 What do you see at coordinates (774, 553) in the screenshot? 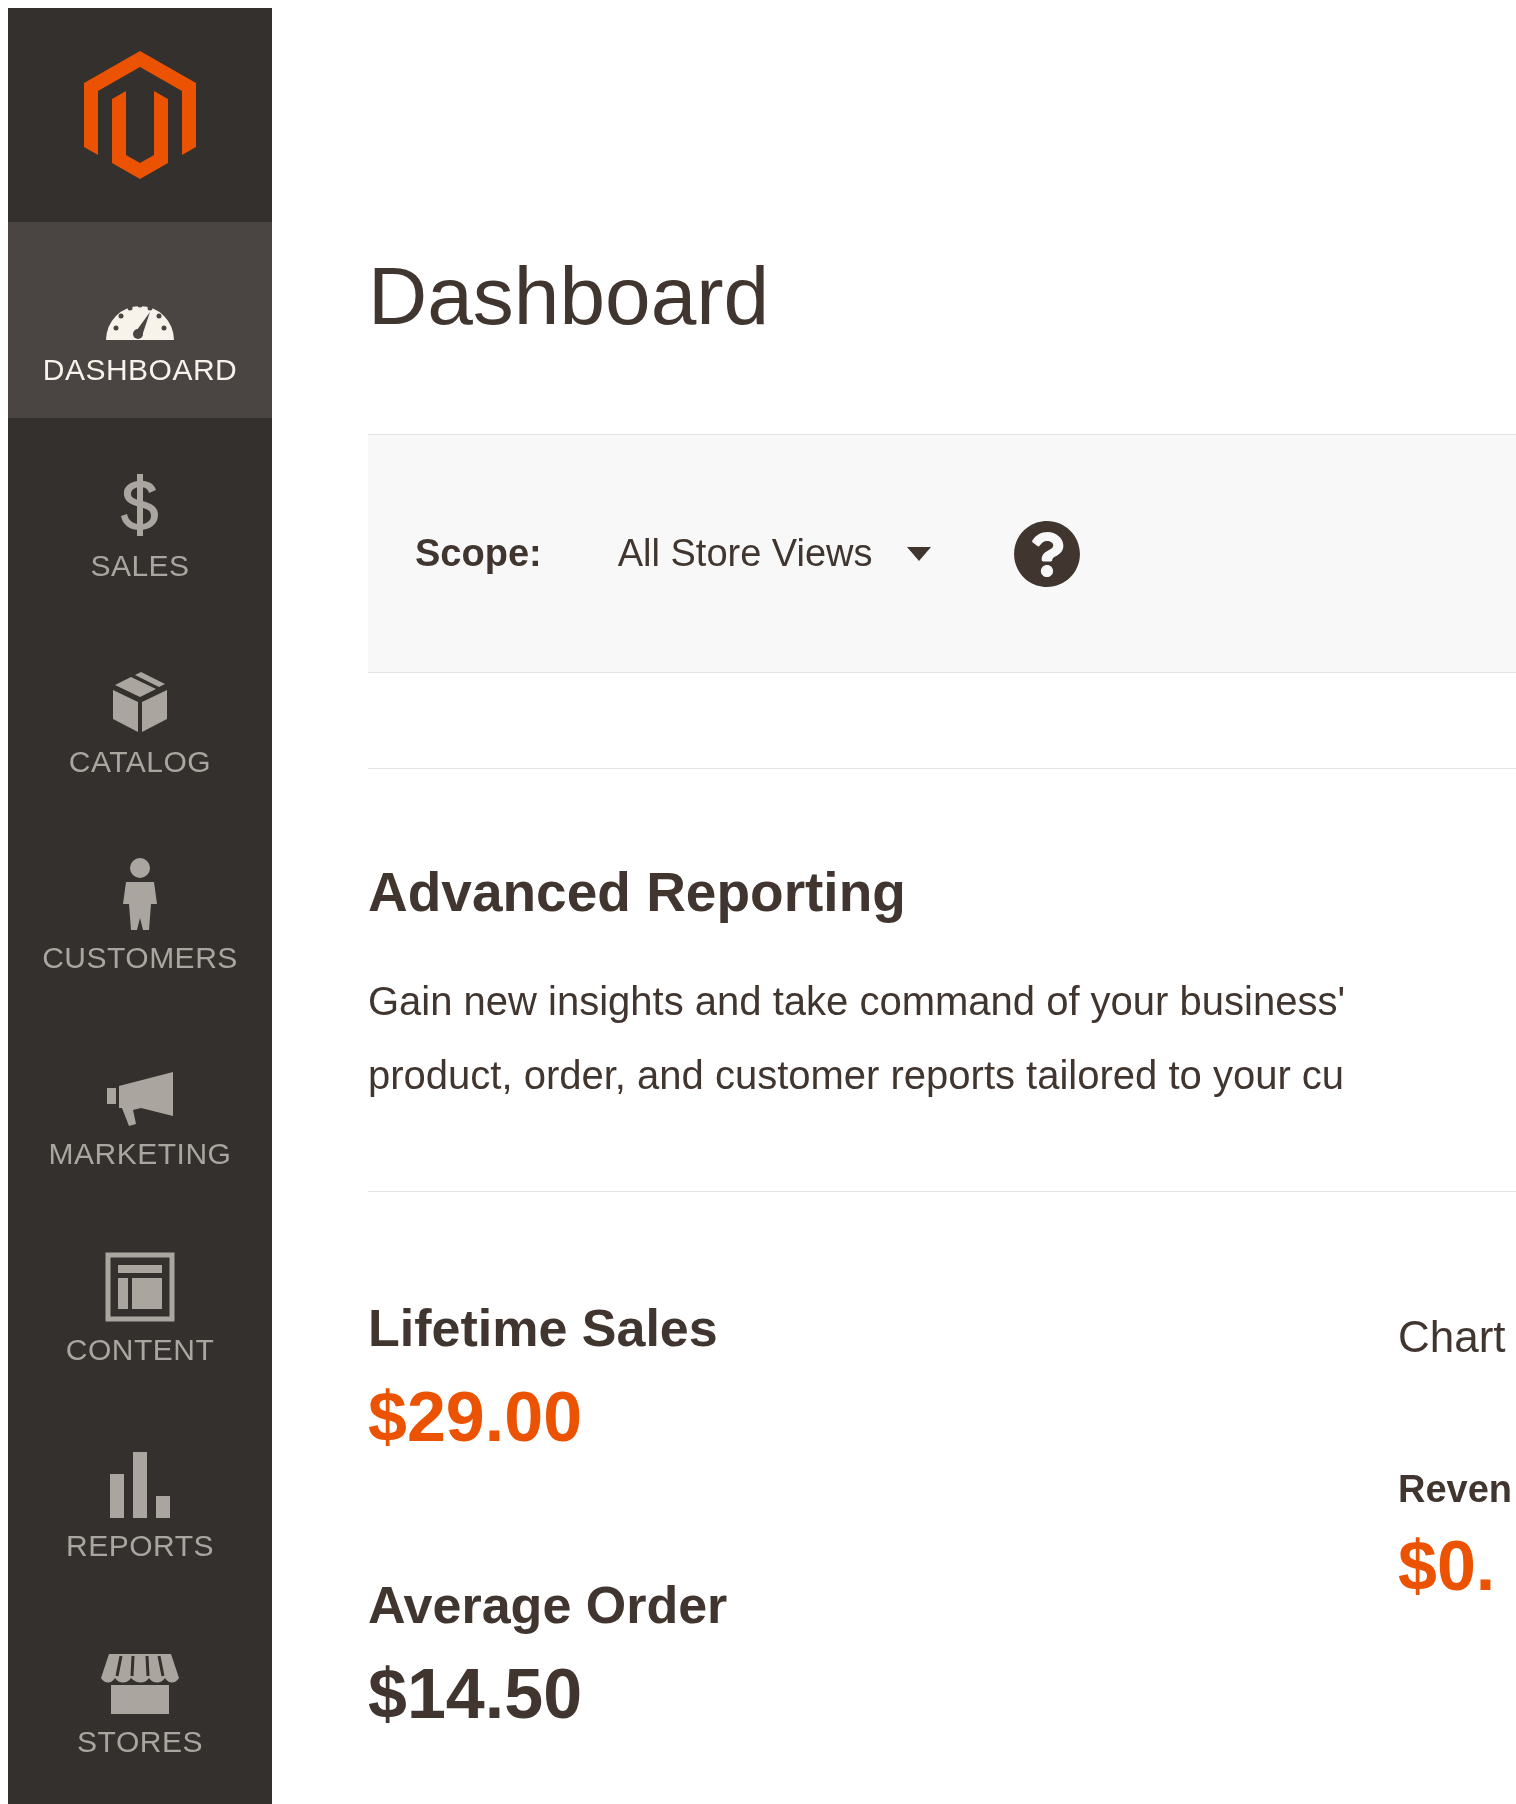
I see `store-view-dropdown: All Store Views` at bounding box center [774, 553].